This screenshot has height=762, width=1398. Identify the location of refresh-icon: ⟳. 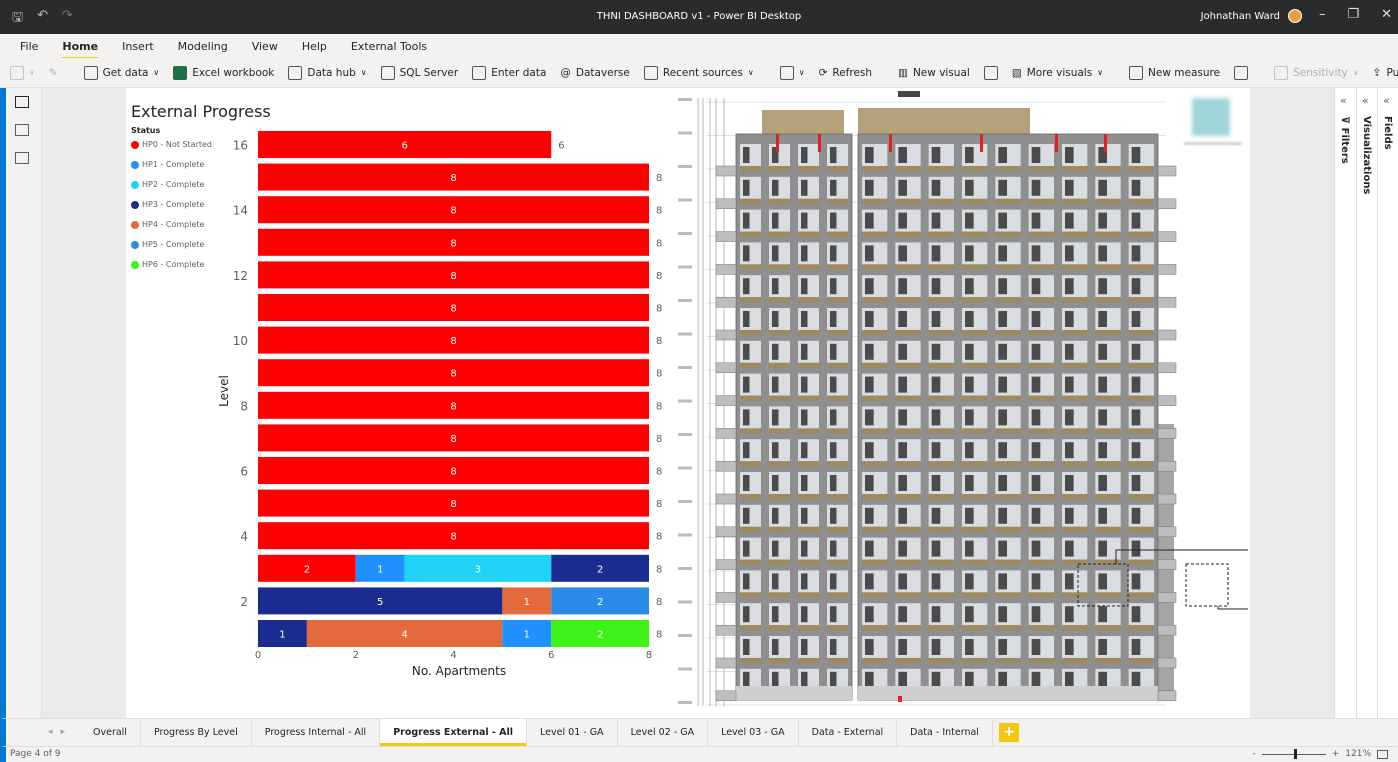
(823, 72).